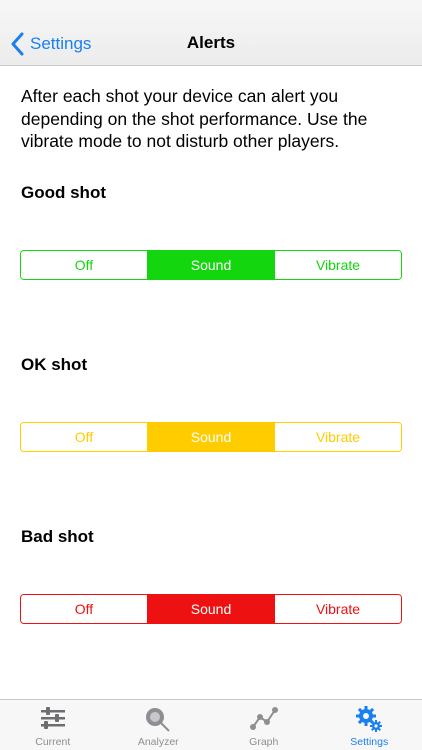 Image resolution: width=422 pixels, height=750 pixels. What do you see at coordinates (369, 719) in the screenshot?
I see `gears-icon` at bounding box center [369, 719].